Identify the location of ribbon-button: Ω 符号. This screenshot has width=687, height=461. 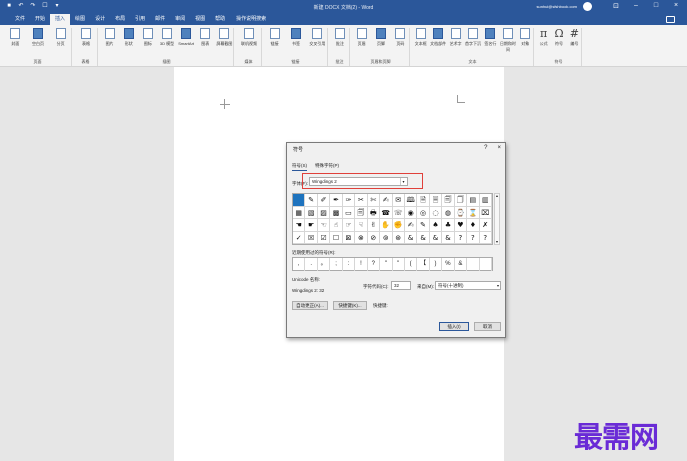
(559, 37).